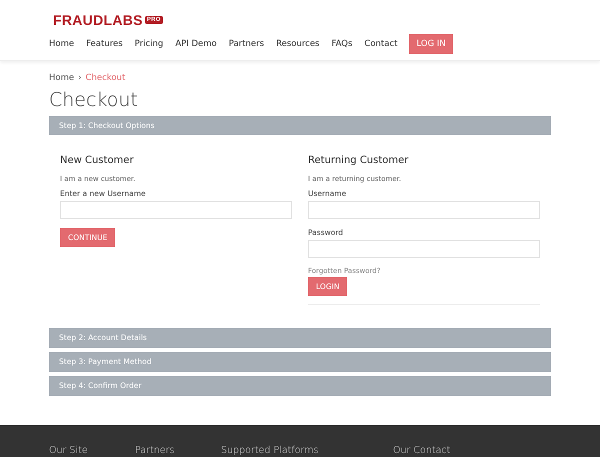  What do you see at coordinates (154, 450) in the screenshot?
I see `footer-heading: Partners` at bounding box center [154, 450].